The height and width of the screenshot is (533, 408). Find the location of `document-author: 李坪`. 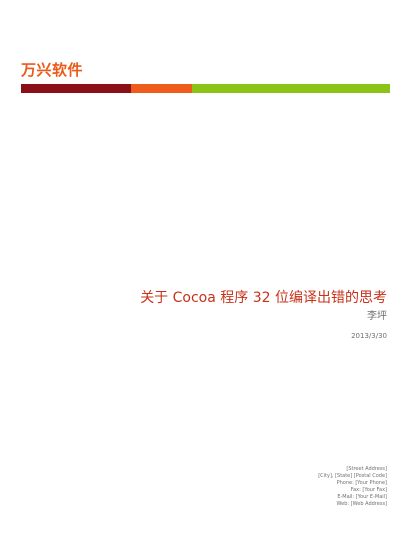

document-author: 李坪 is located at coordinates (377, 316).